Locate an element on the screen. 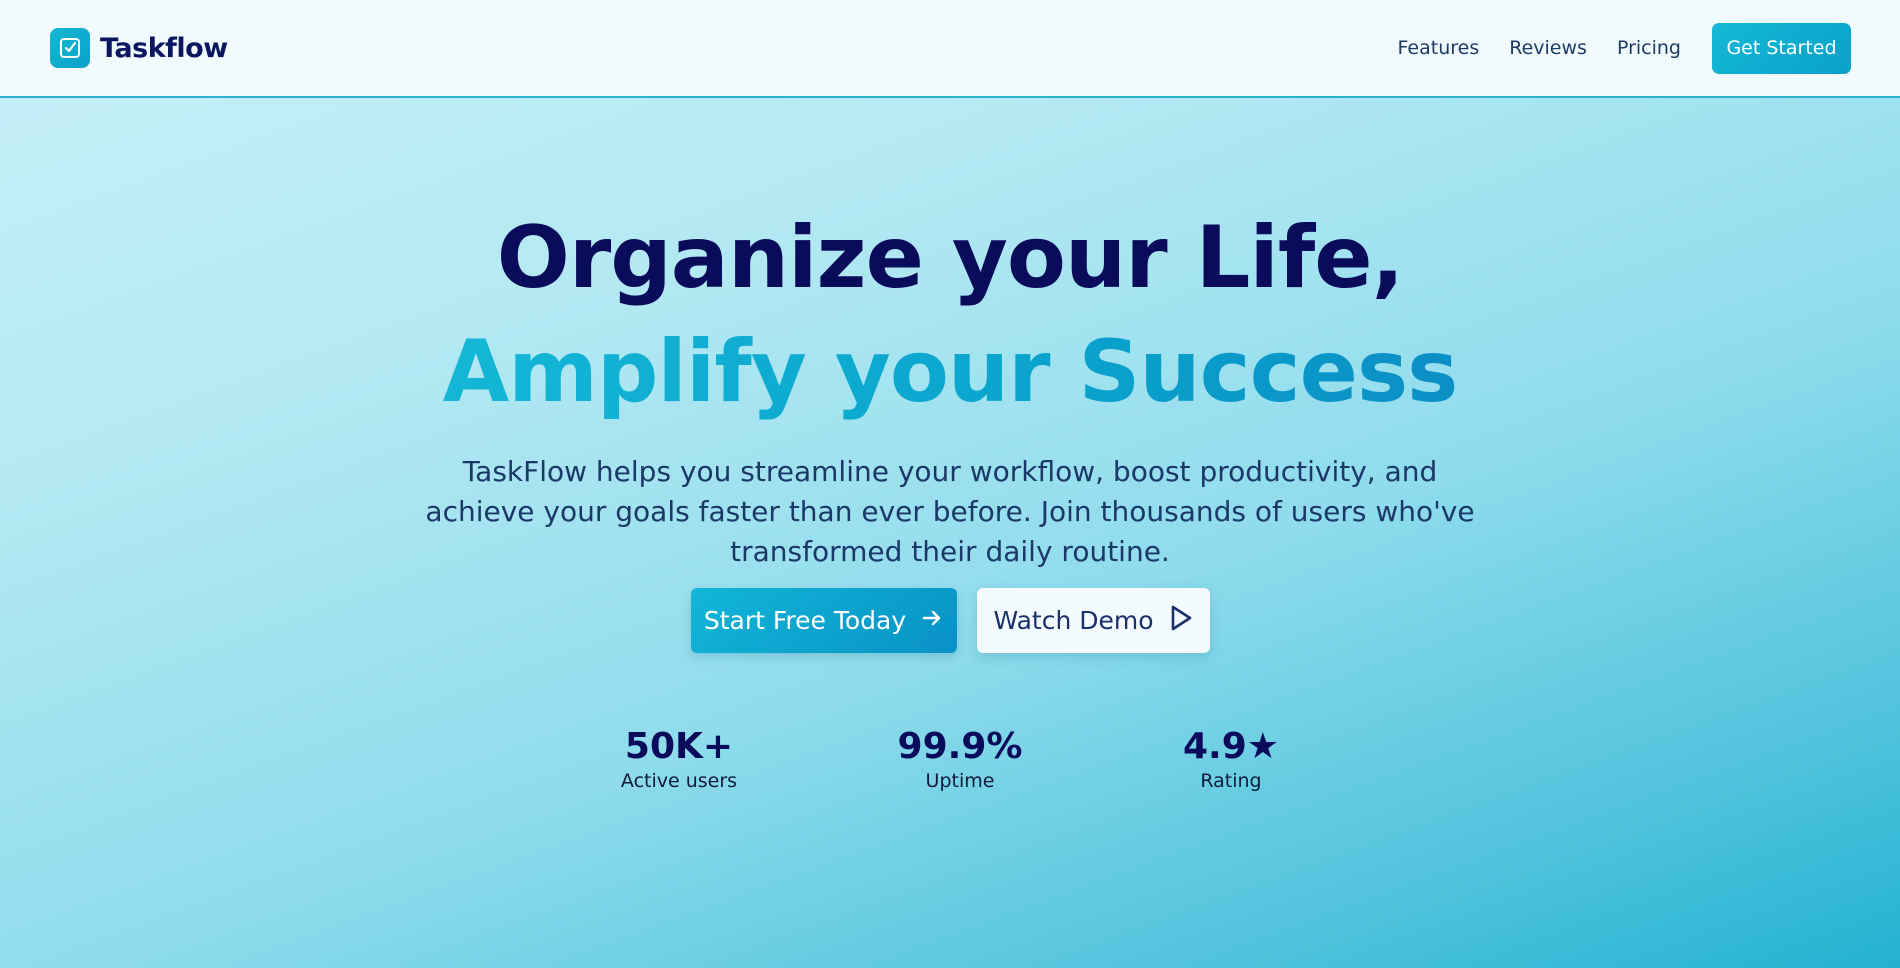 The width and height of the screenshot is (1900, 968). watch-demo-button-label: Watch Demo is located at coordinates (1073, 620).